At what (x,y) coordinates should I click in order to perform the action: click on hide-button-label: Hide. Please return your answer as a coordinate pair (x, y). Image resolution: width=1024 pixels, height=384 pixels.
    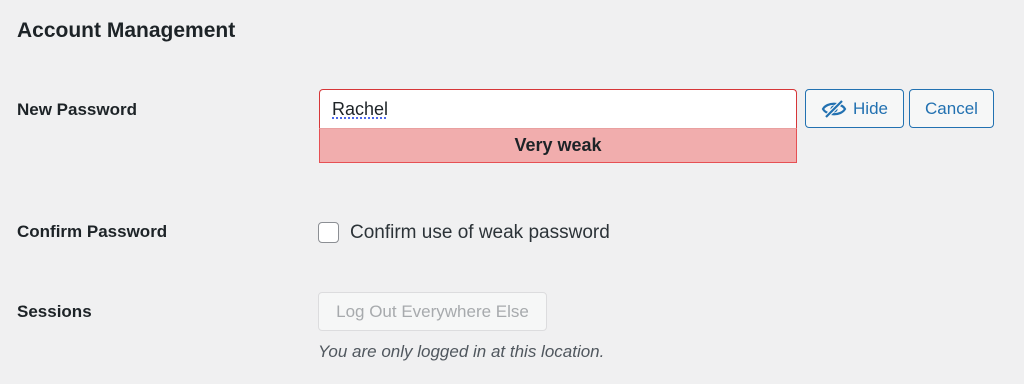
    Looking at the image, I should click on (870, 108).